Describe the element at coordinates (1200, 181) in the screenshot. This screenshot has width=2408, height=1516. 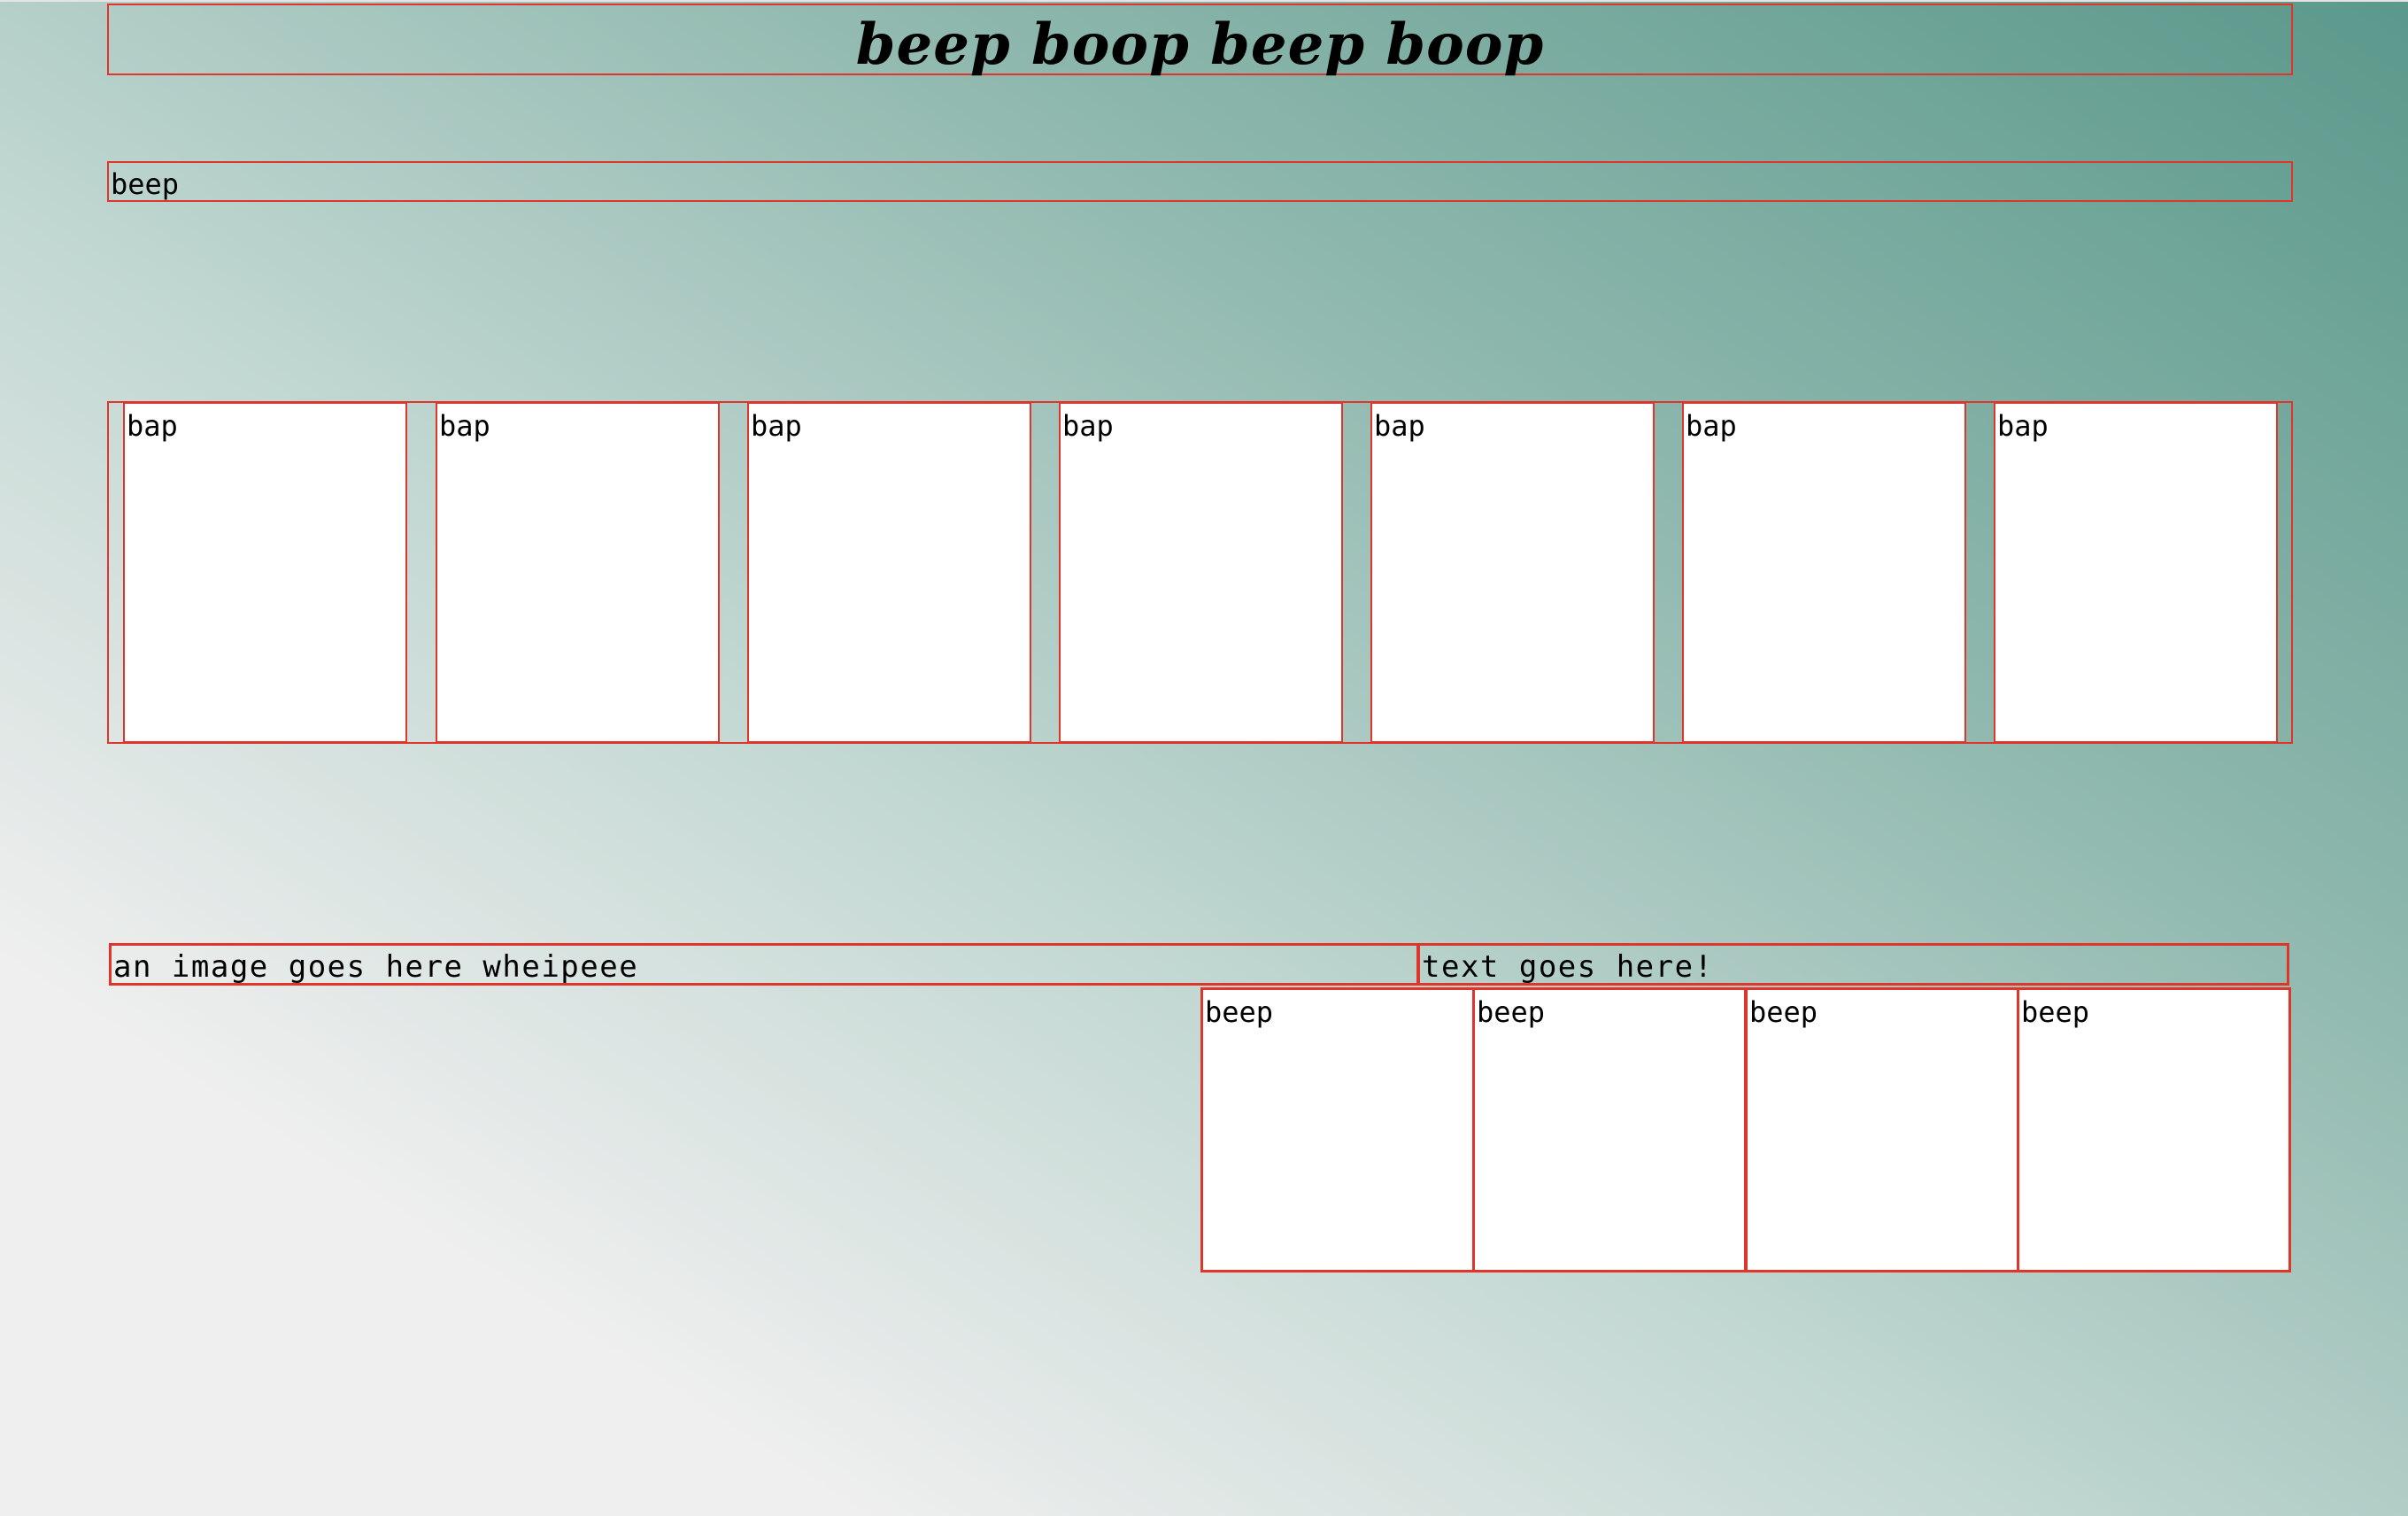
I see `subtitle-bar: beep` at that location.